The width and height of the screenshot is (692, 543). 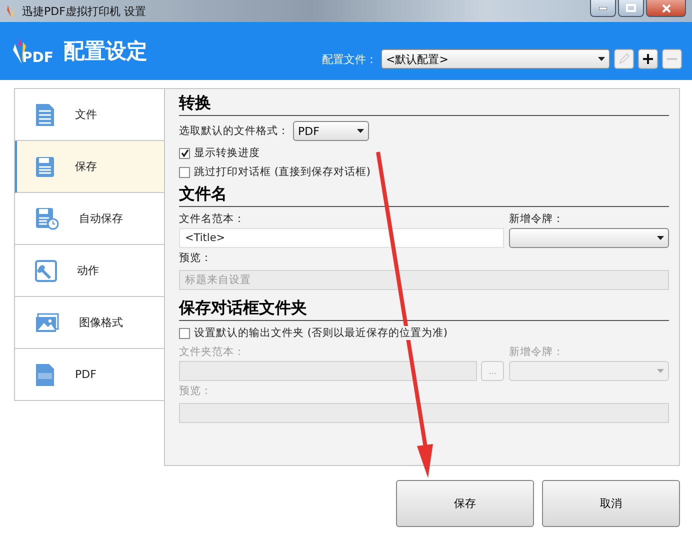 I want to click on minimize-icon, so click(x=603, y=8).